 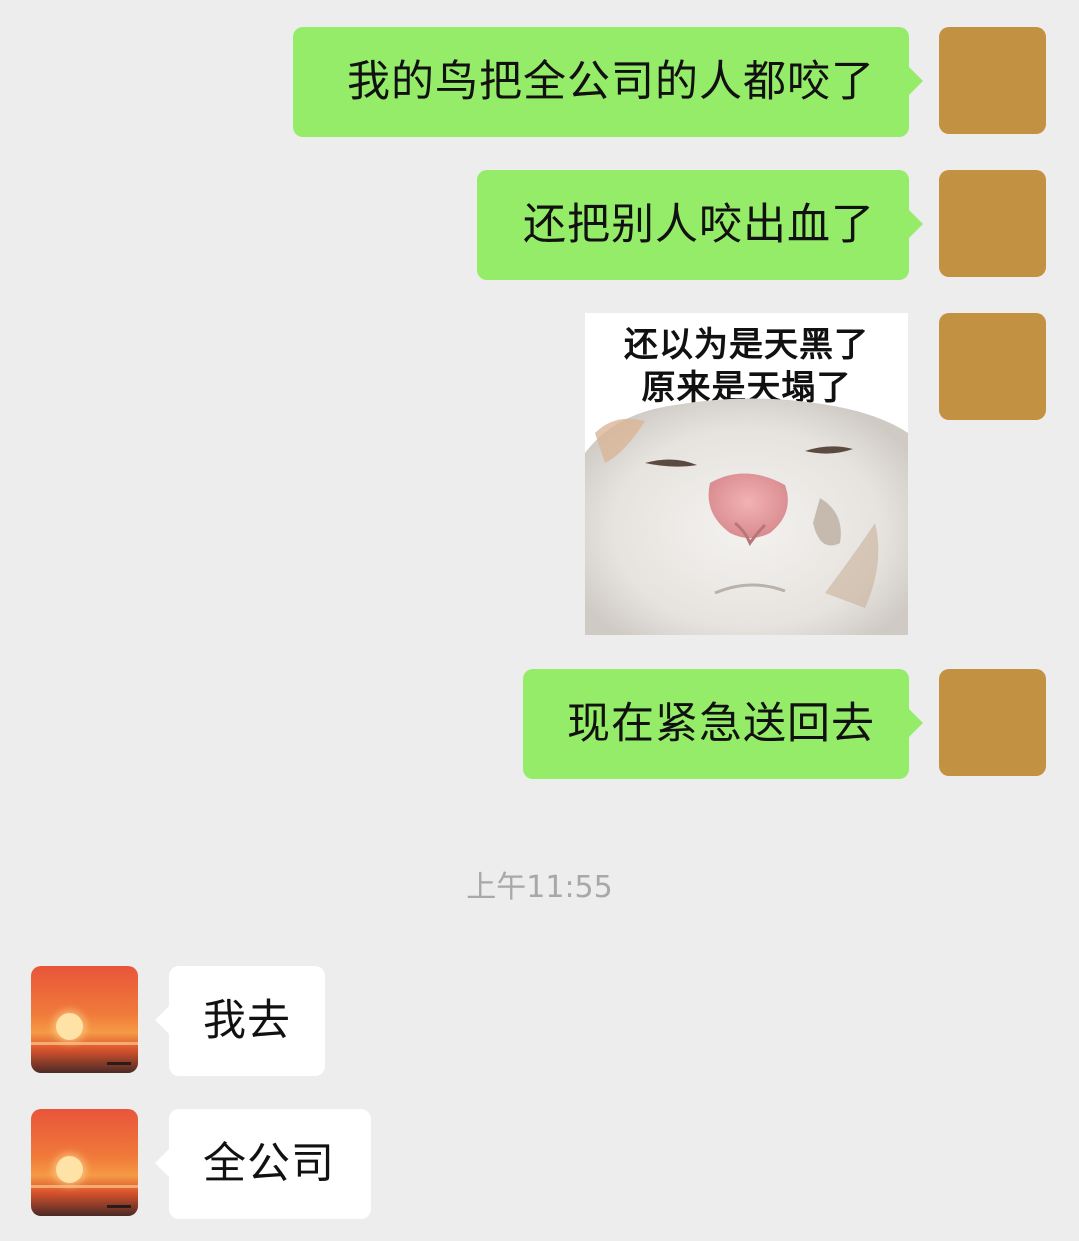 I want to click on message-text: 全公司, so click(x=269, y=1164).